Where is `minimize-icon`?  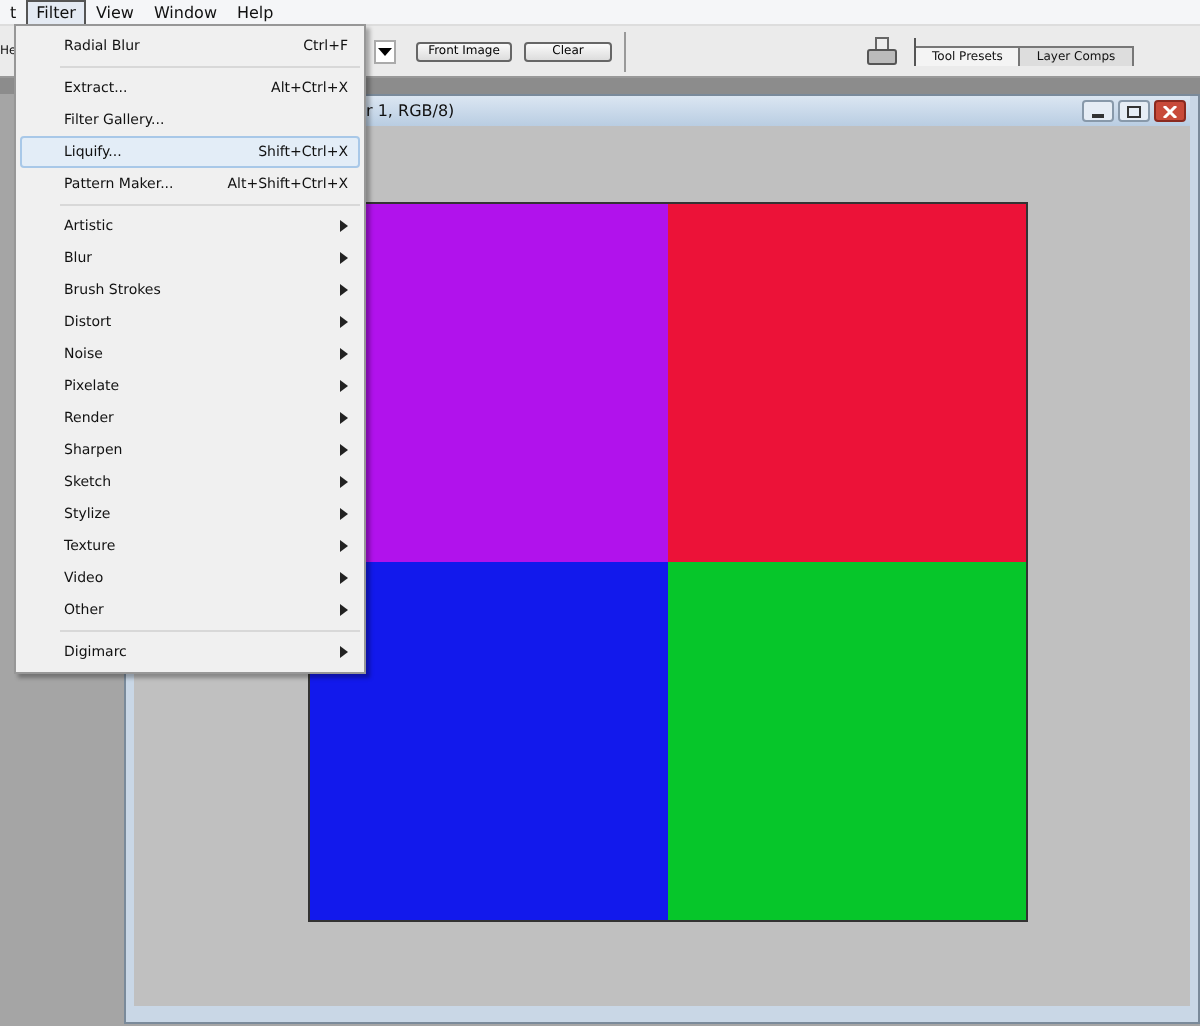 minimize-icon is located at coordinates (1098, 111).